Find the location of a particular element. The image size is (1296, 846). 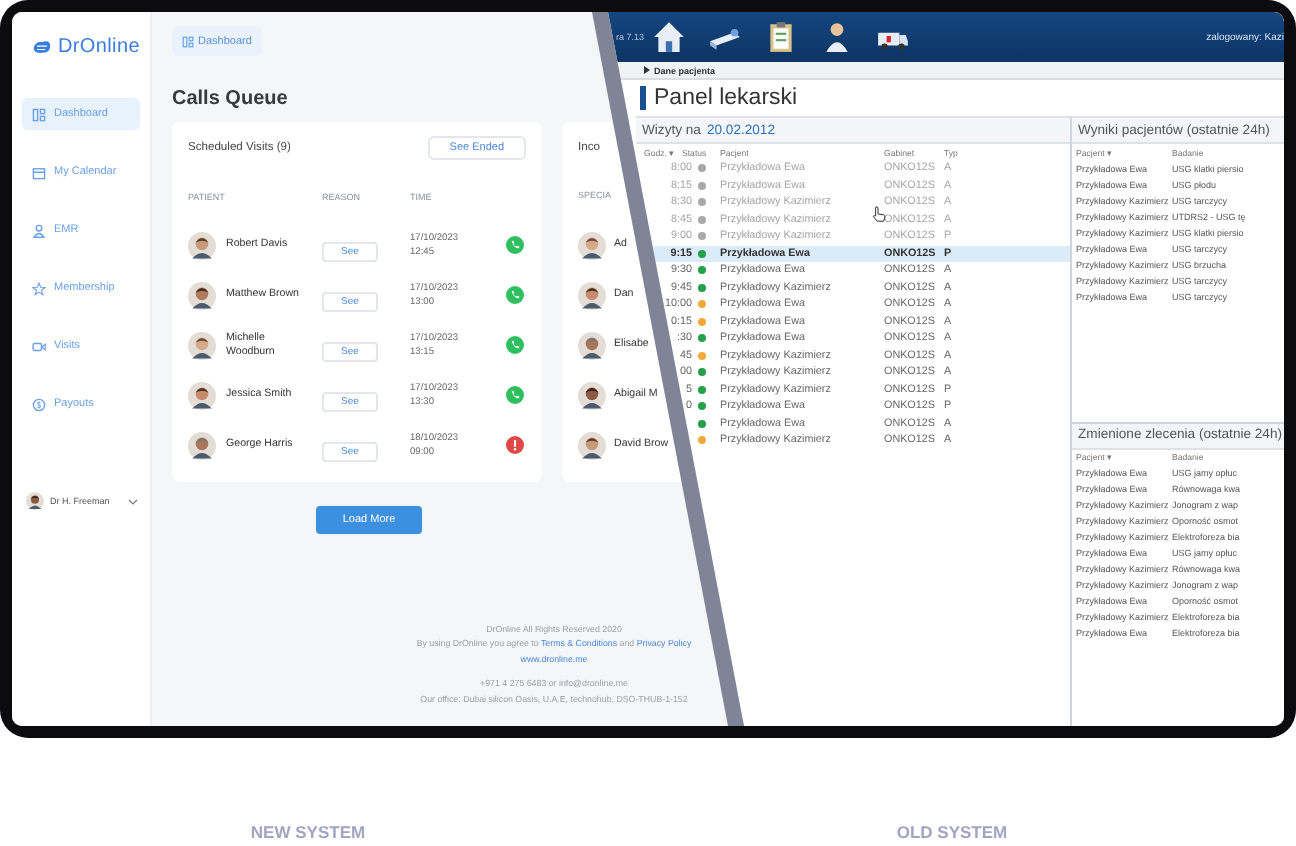

page-title: Calls Queue is located at coordinates (230, 99).